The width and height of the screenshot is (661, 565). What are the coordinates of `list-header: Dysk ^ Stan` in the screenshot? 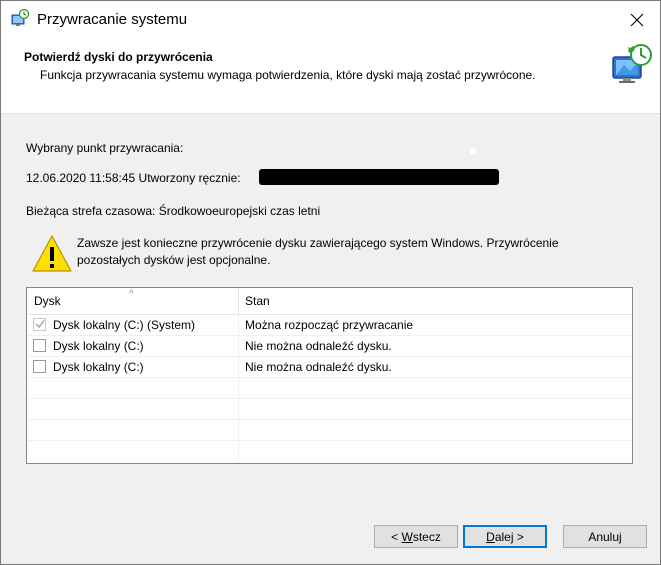 It's located at (329, 301).